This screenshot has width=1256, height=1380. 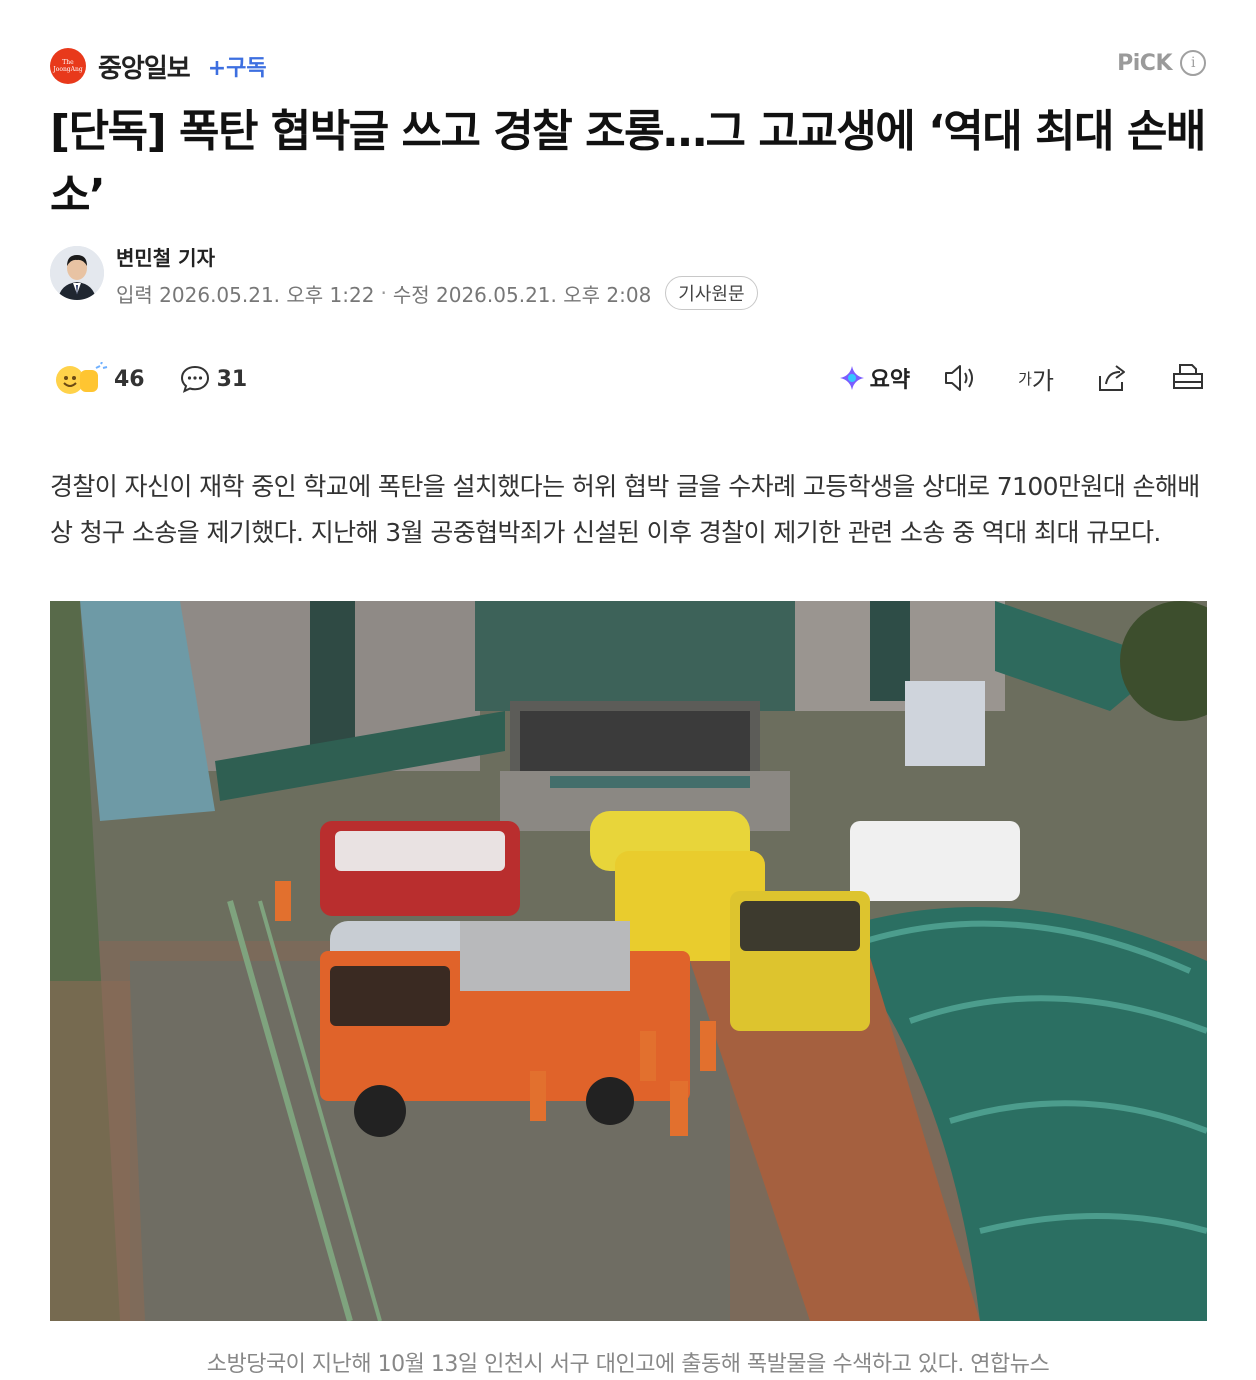 What do you see at coordinates (79, 379) in the screenshot?
I see `reaction-emoji-icon` at bounding box center [79, 379].